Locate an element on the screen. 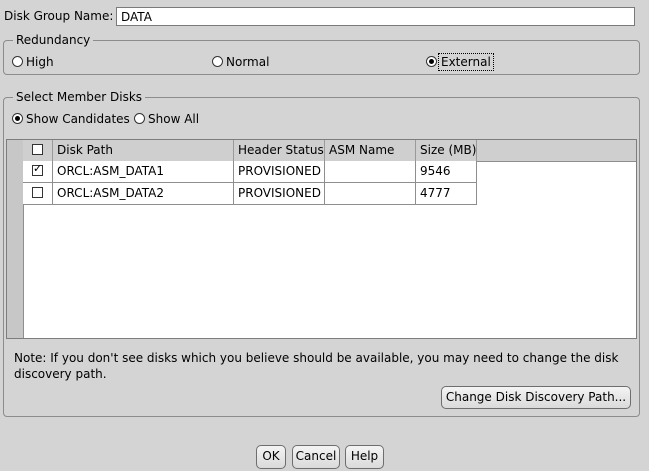 This screenshot has height=471, width=649. row-2-checkbox is located at coordinates (37, 192).